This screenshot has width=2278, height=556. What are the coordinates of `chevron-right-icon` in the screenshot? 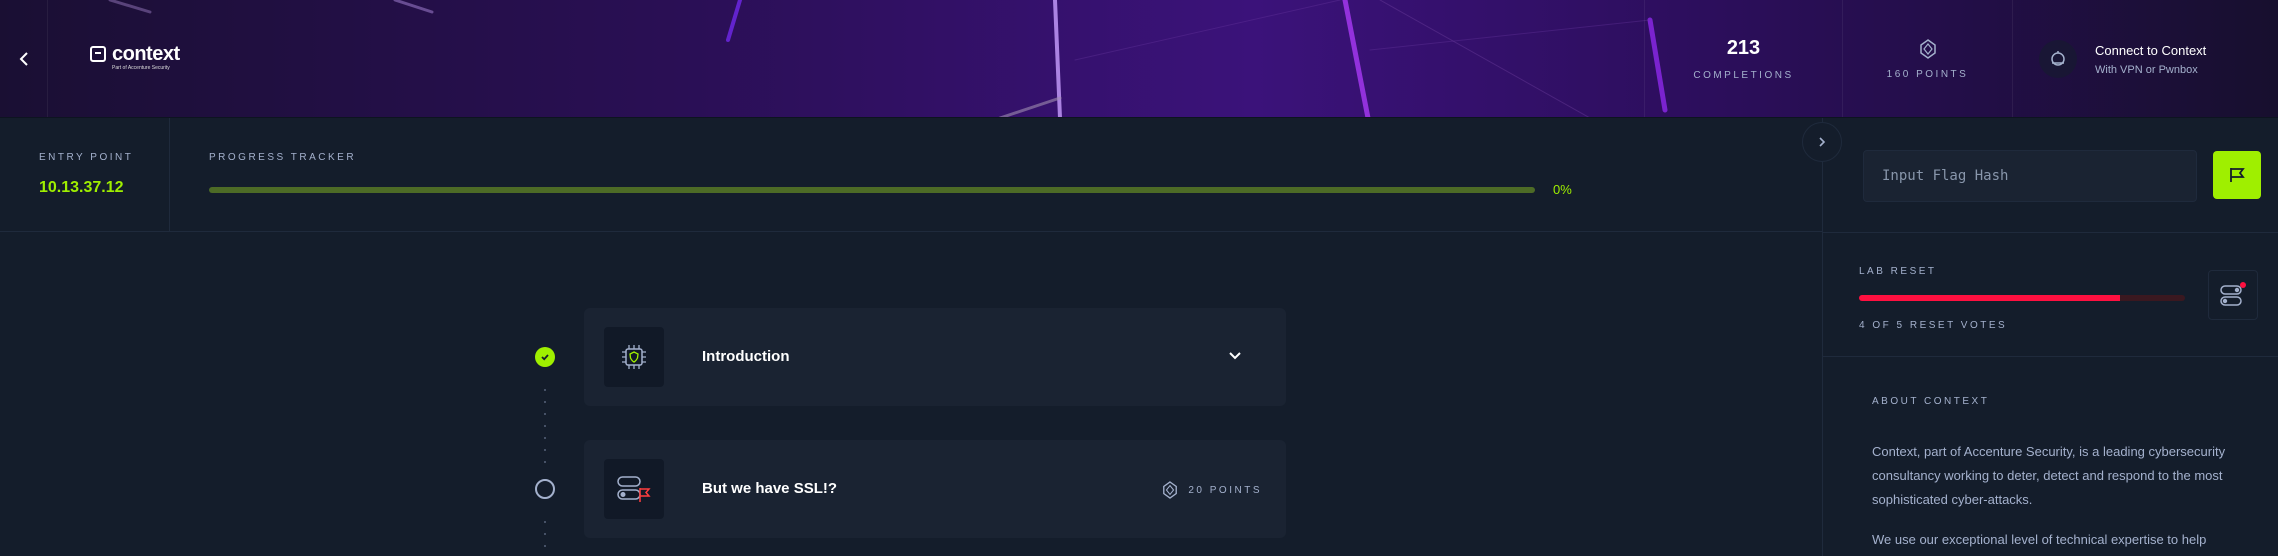 It's located at (1822, 142).